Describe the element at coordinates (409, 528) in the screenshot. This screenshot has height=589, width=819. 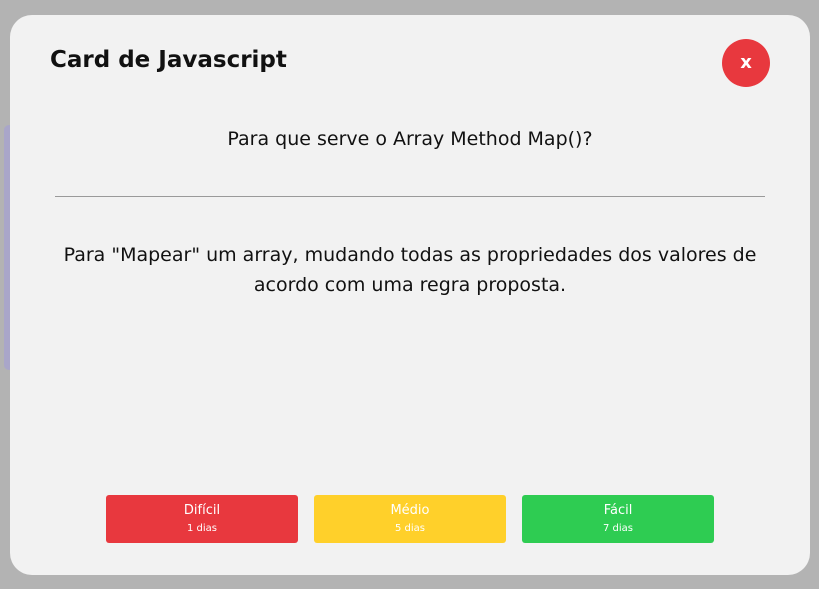
I see `medium-button-days: 5 dias` at that location.